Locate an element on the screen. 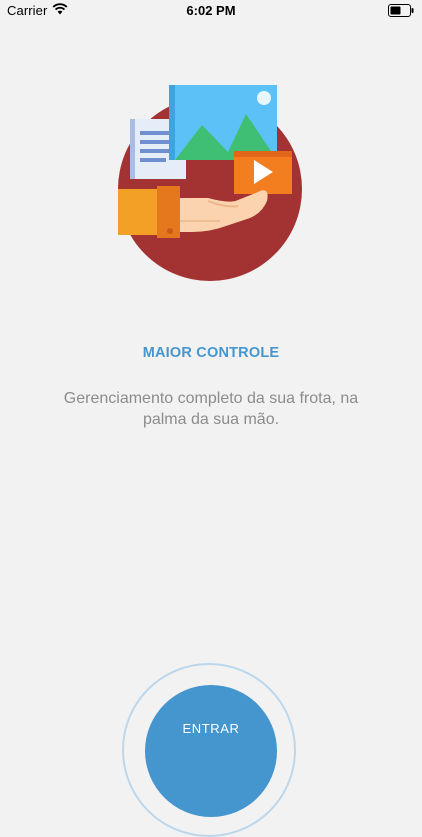 The width and height of the screenshot is (422, 837). status-bar: Carrier 6:02 PM is located at coordinates (211, 11).